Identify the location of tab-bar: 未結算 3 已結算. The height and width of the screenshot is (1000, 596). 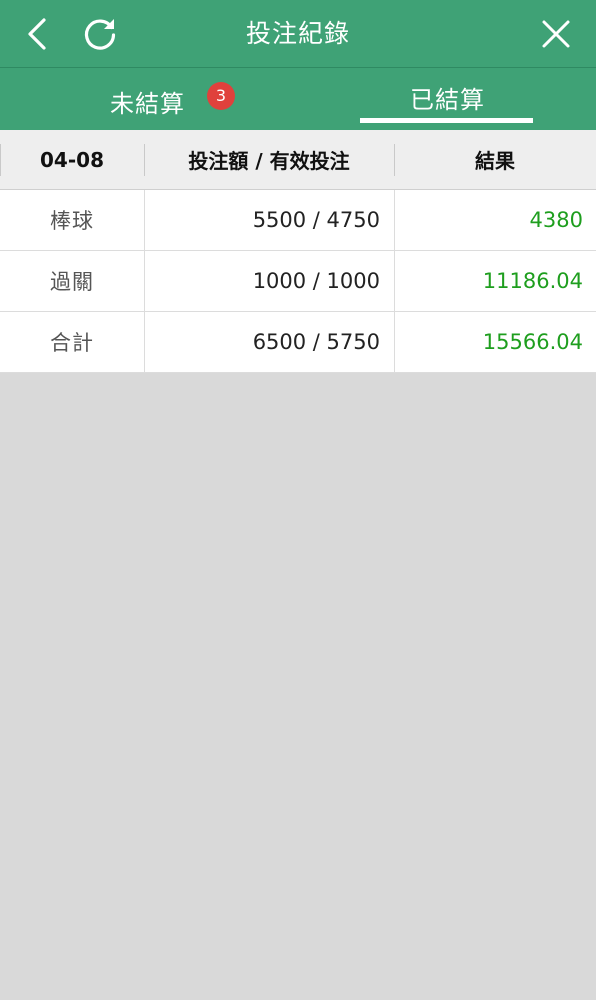
(298, 99).